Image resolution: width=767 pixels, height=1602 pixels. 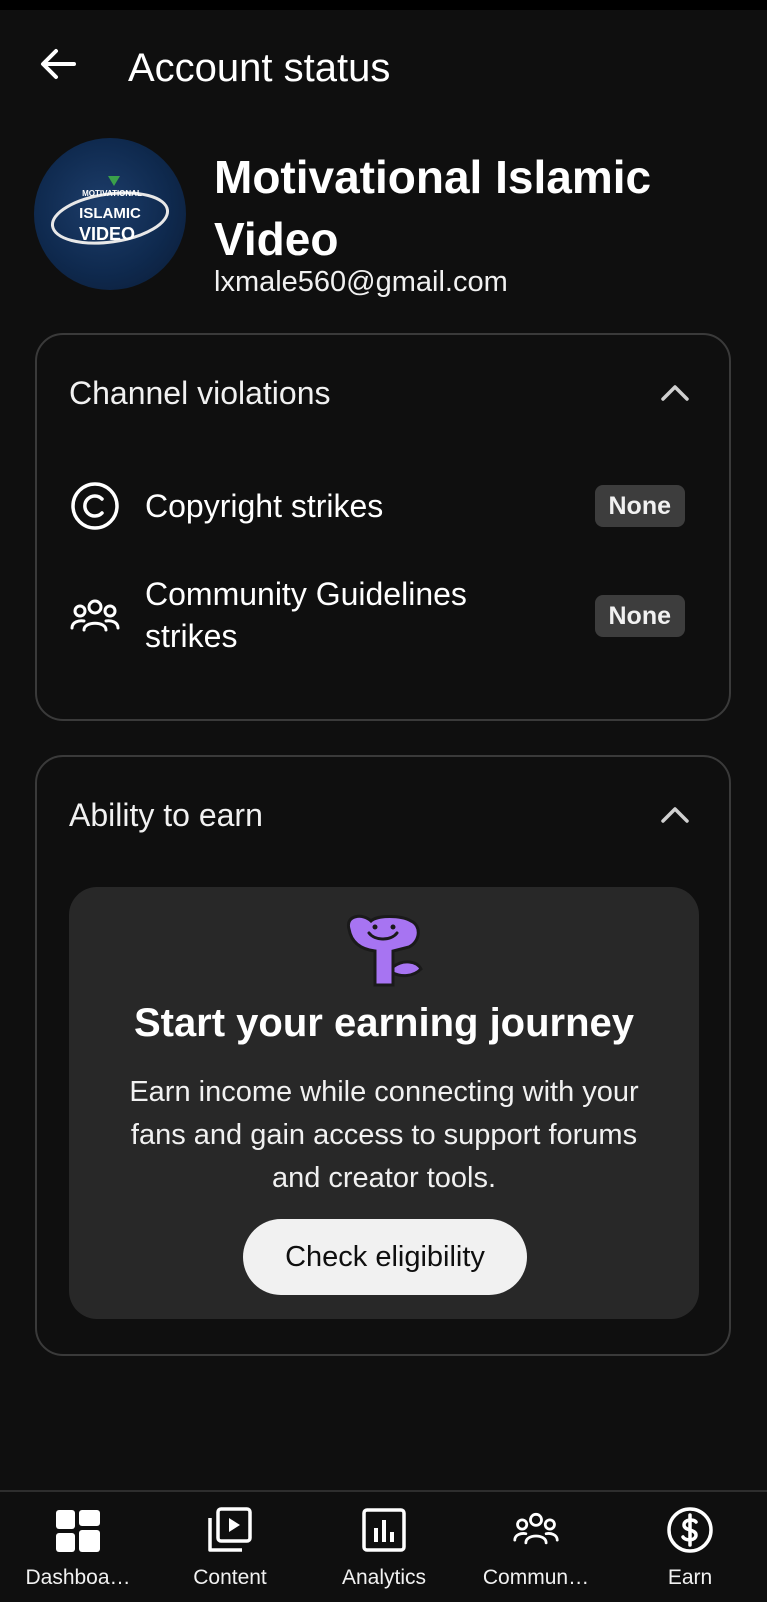 I want to click on channel-name: Motivational Islamic Video, so click(x=433, y=208).